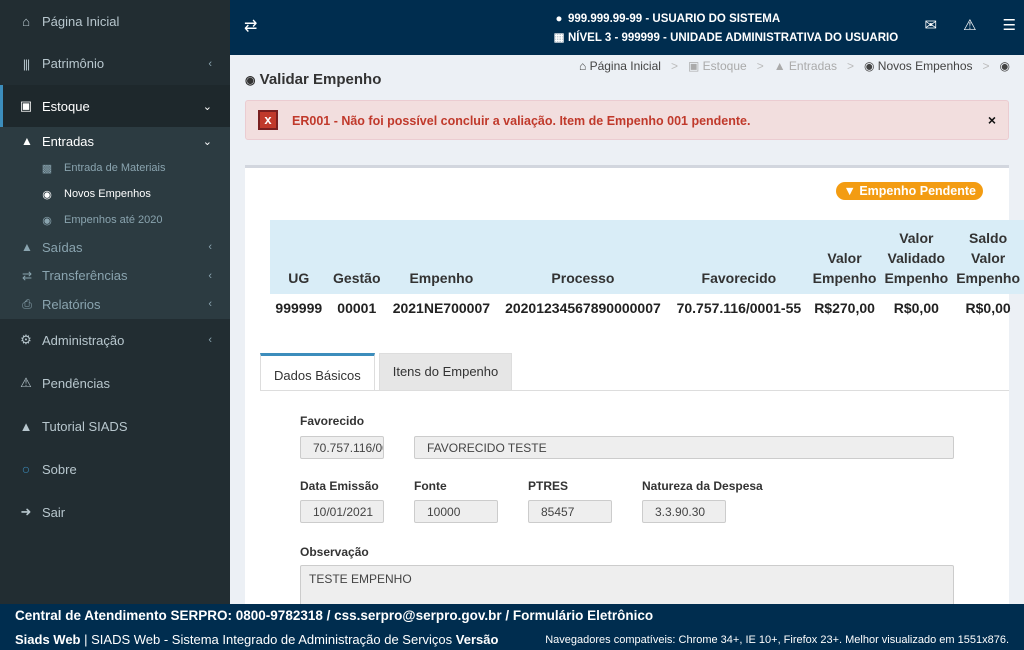 Image resolution: width=1024 pixels, height=650 pixels. I want to click on sidebar-item-saidas: ▲ Saídas ‹, so click(115, 247).